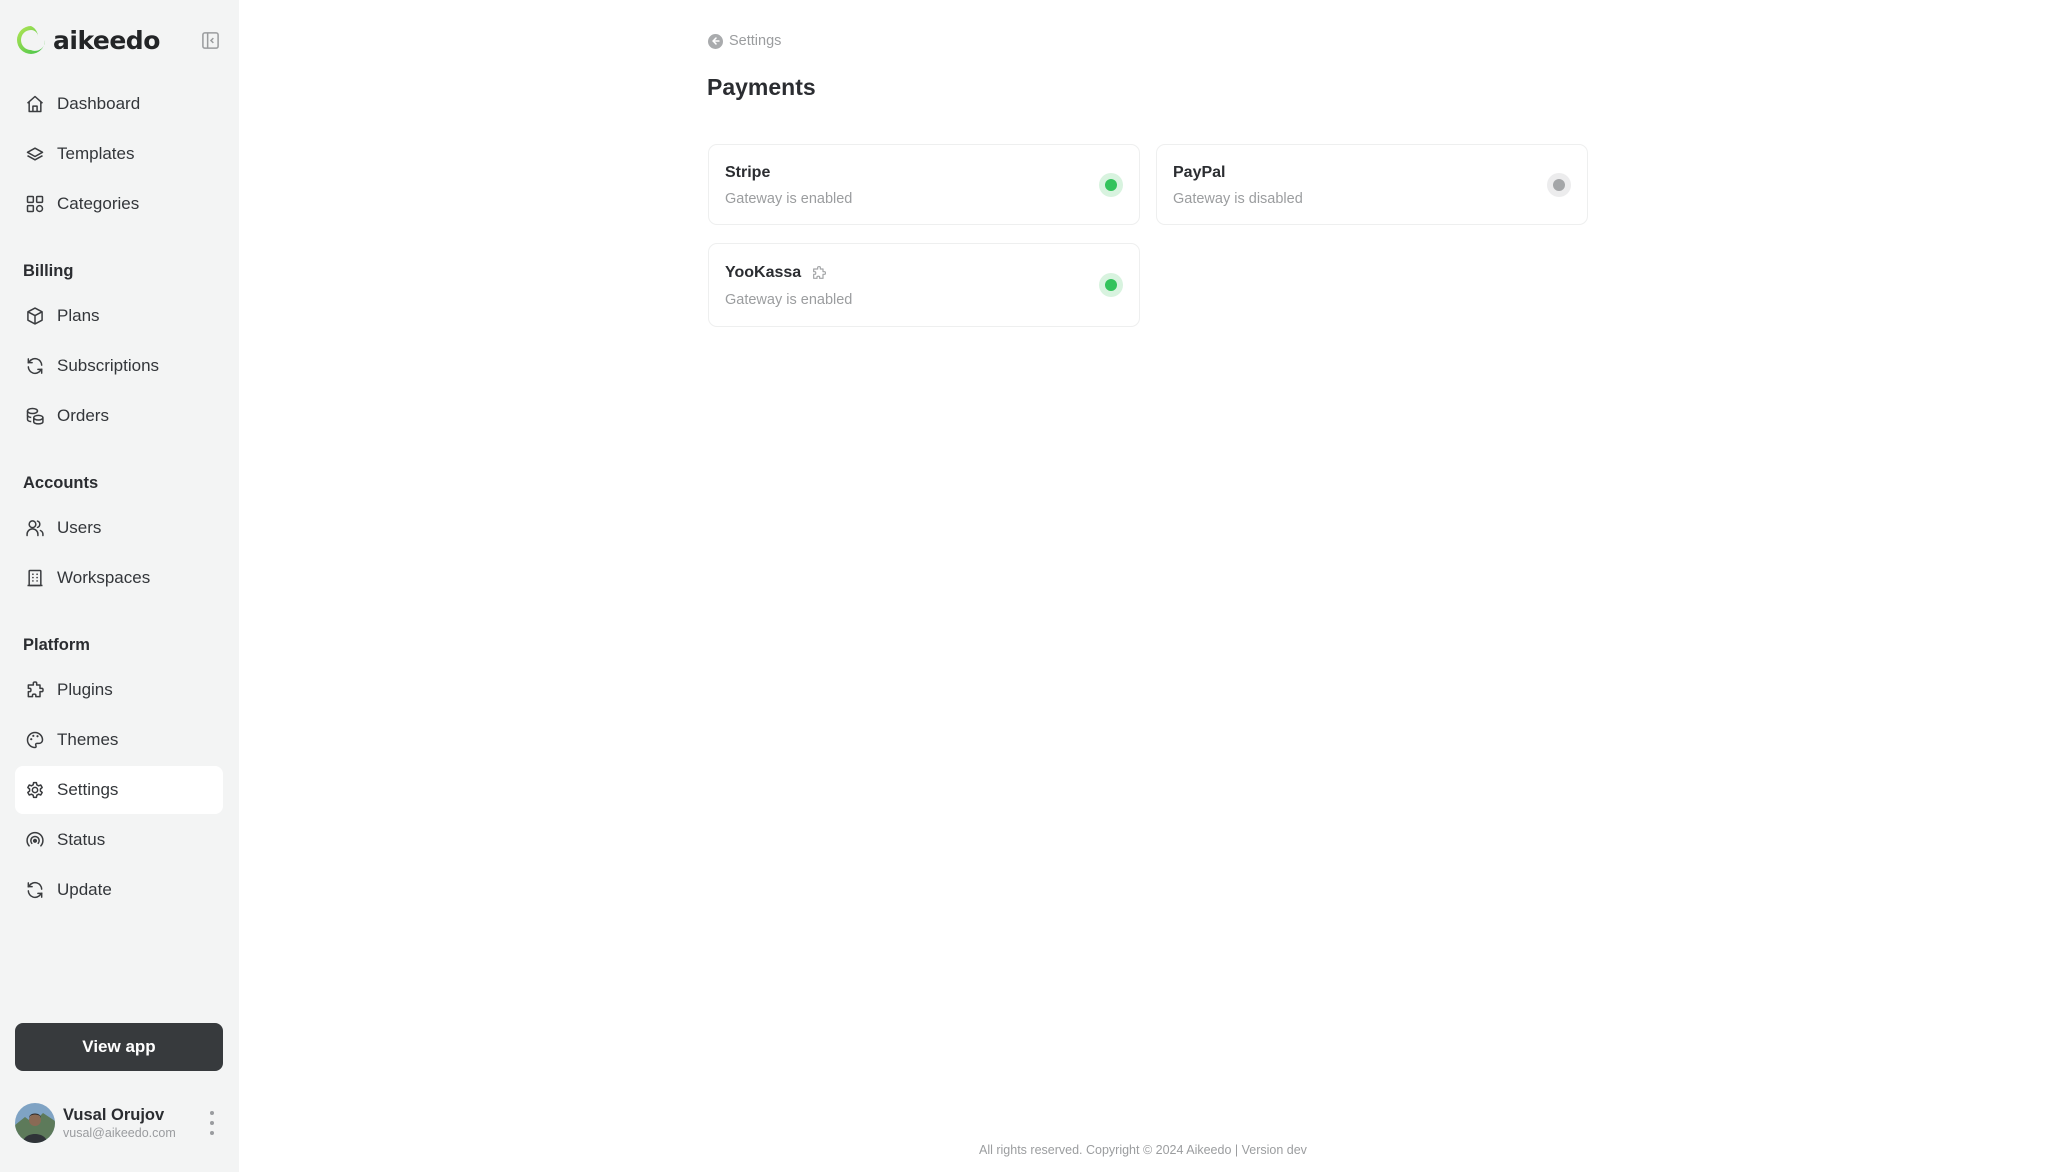 Image resolution: width=2055 pixels, height=1172 pixels. Describe the element at coordinates (924, 184) in the screenshot. I see `gateway-card-stripe: Stripe Gateway is enabled` at that location.